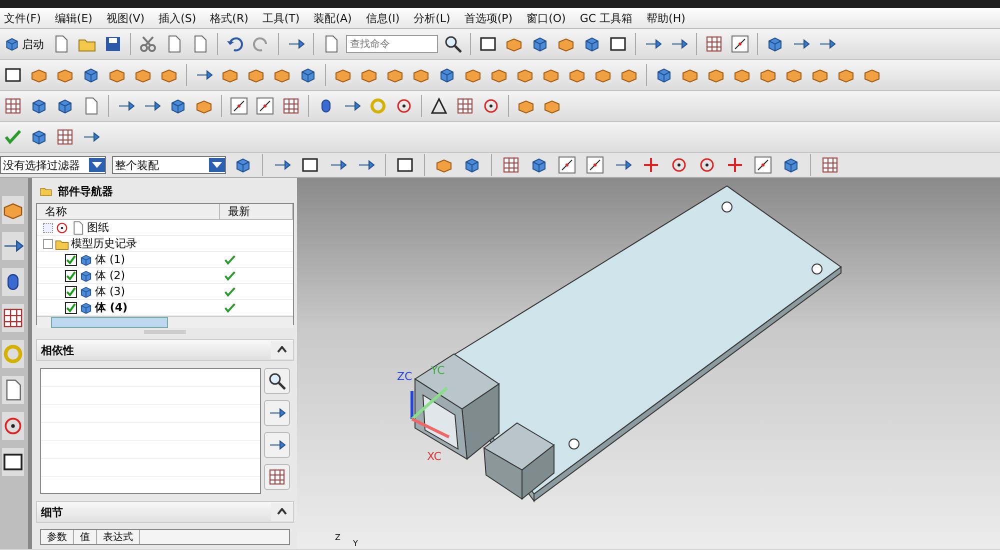 The height and width of the screenshot is (550, 1000). I want to click on node-label: 体 (1), so click(110, 259).